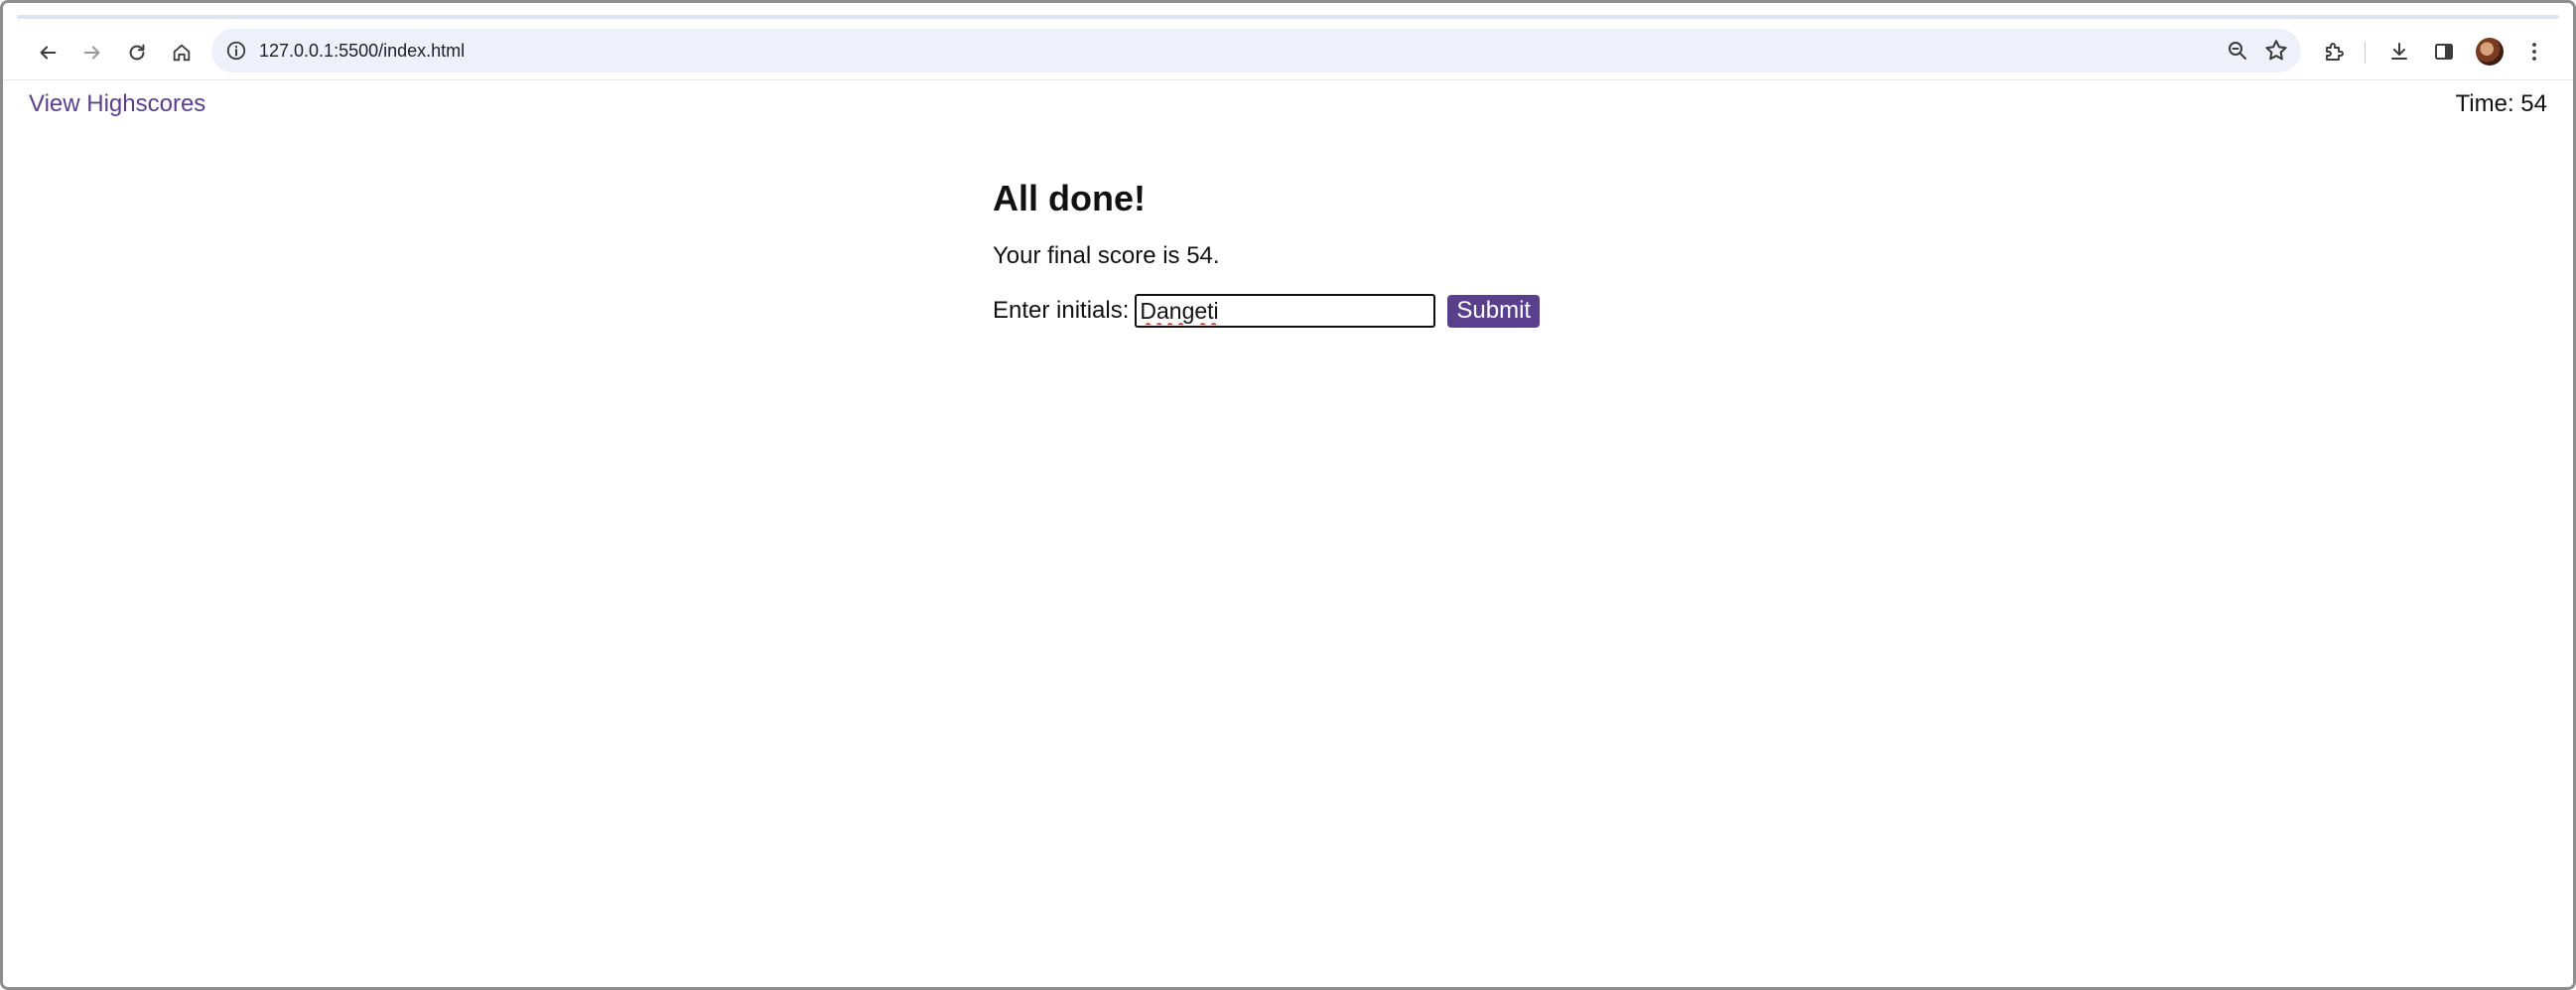 Image resolution: width=2576 pixels, height=990 pixels. I want to click on initials-form: Enter initials: Submit, so click(1340, 311).